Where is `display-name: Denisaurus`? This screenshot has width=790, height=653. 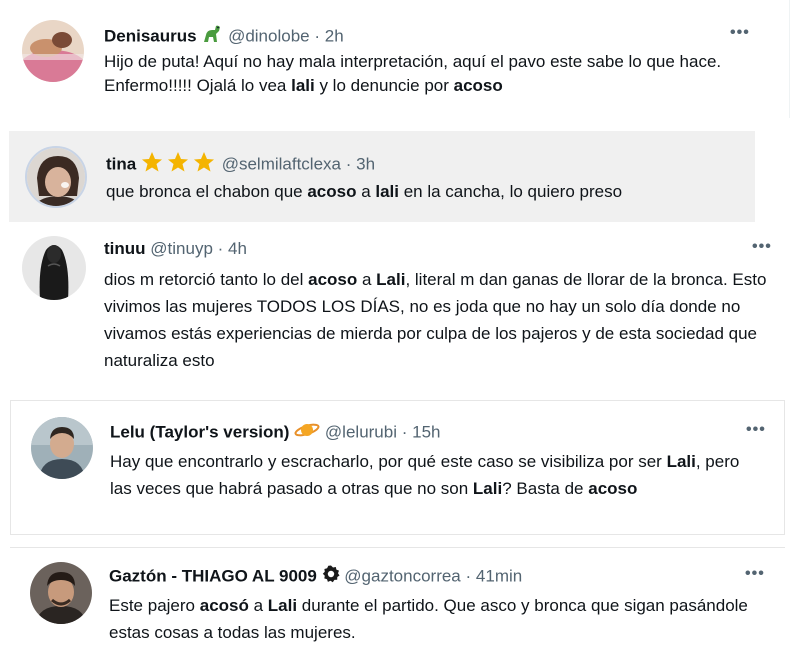 display-name: Denisaurus is located at coordinates (150, 35).